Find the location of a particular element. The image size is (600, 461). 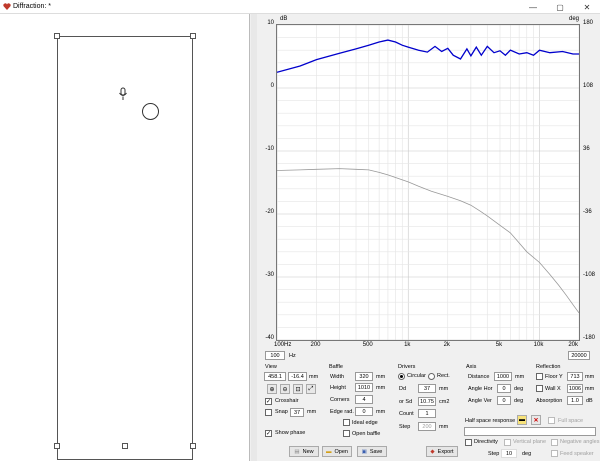

window-title: Diffraction: * is located at coordinates (32, 6).